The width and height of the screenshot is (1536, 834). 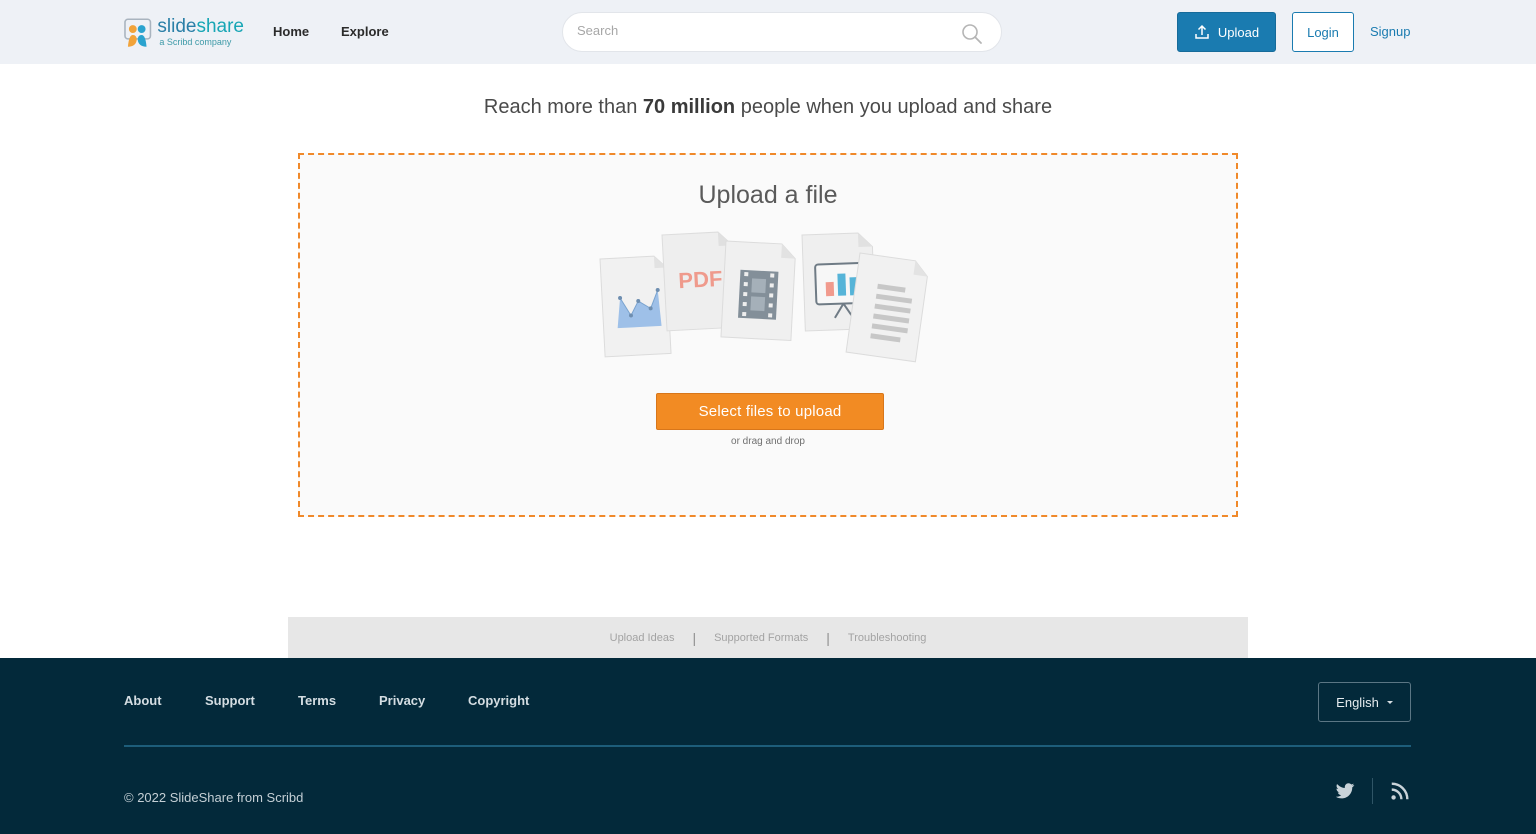 What do you see at coordinates (143, 700) in the screenshot?
I see `footer-about-link: About` at bounding box center [143, 700].